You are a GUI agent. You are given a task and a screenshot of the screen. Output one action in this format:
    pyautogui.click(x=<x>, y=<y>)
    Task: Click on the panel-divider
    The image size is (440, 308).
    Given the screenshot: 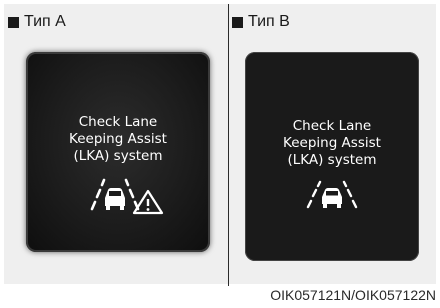 What is the action you would take?
    pyautogui.click(x=228, y=145)
    